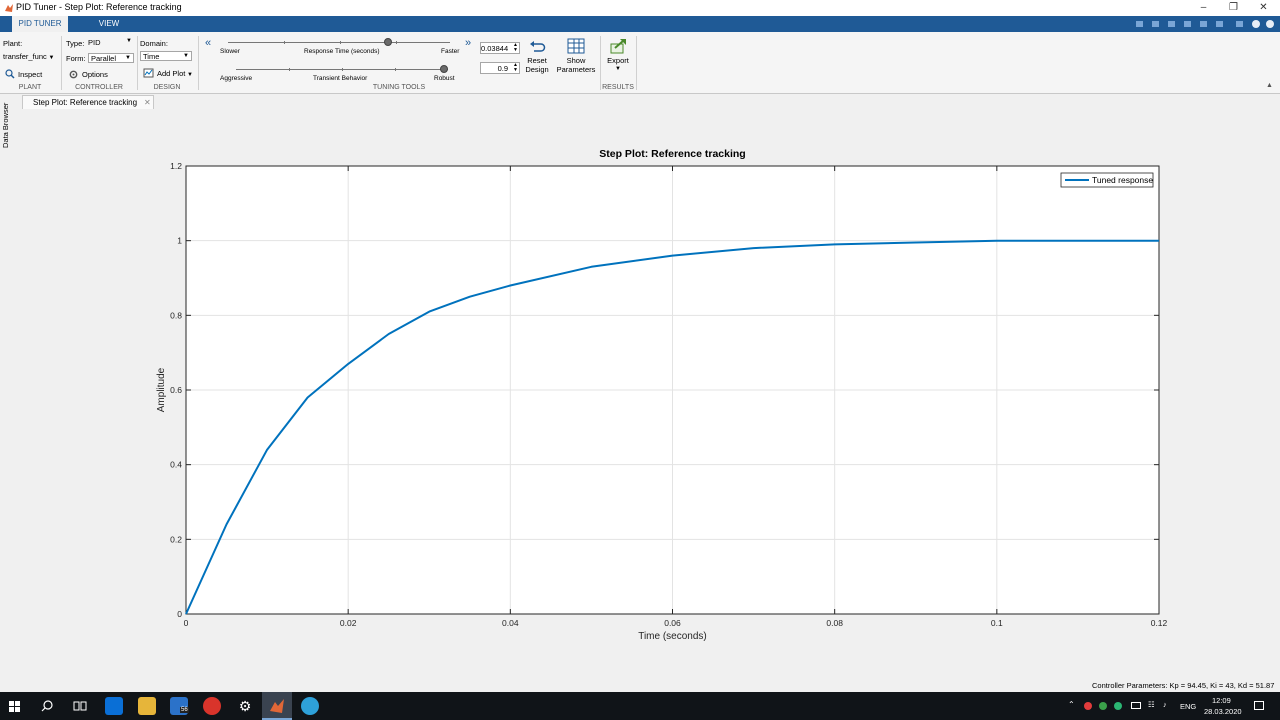 The width and height of the screenshot is (1280, 720). Describe the element at coordinates (1139, 24) in the screenshot. I see `save-icon` at that location.